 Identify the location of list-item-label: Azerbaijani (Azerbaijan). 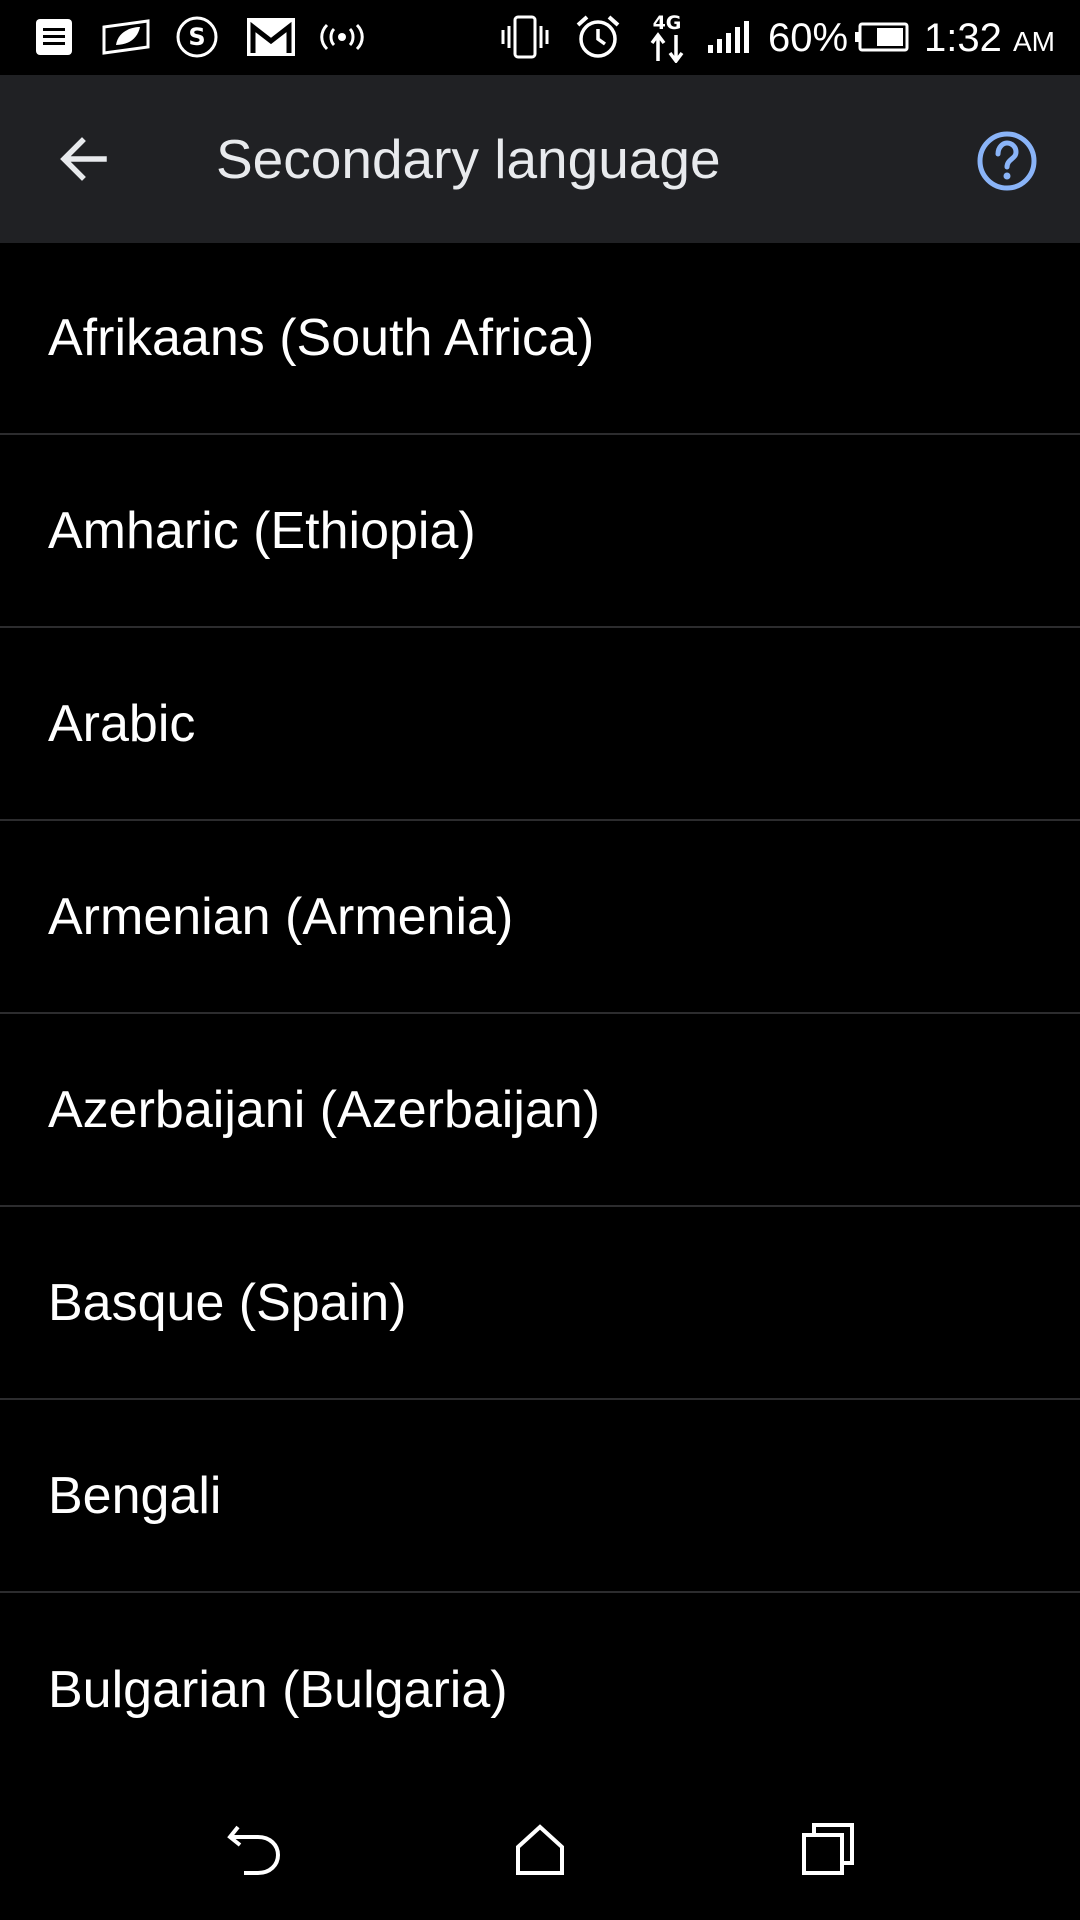
(324, 1109).